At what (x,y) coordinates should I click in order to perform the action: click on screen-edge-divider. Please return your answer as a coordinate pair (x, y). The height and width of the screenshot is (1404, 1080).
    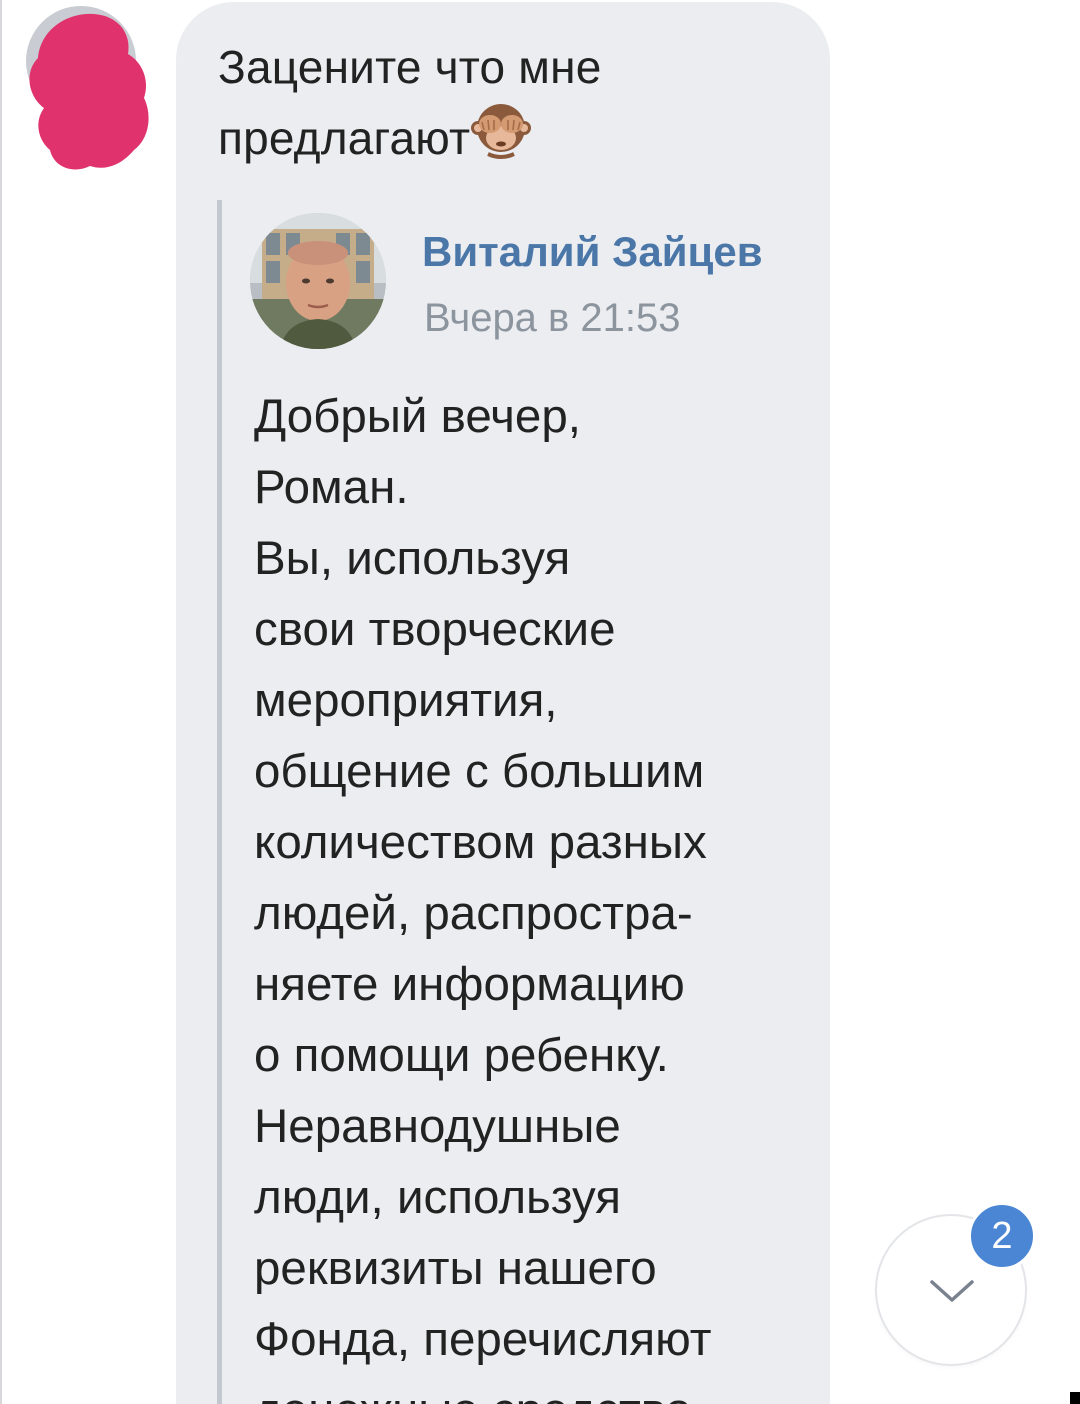
    Looking at the image, I should click on (1, 702).